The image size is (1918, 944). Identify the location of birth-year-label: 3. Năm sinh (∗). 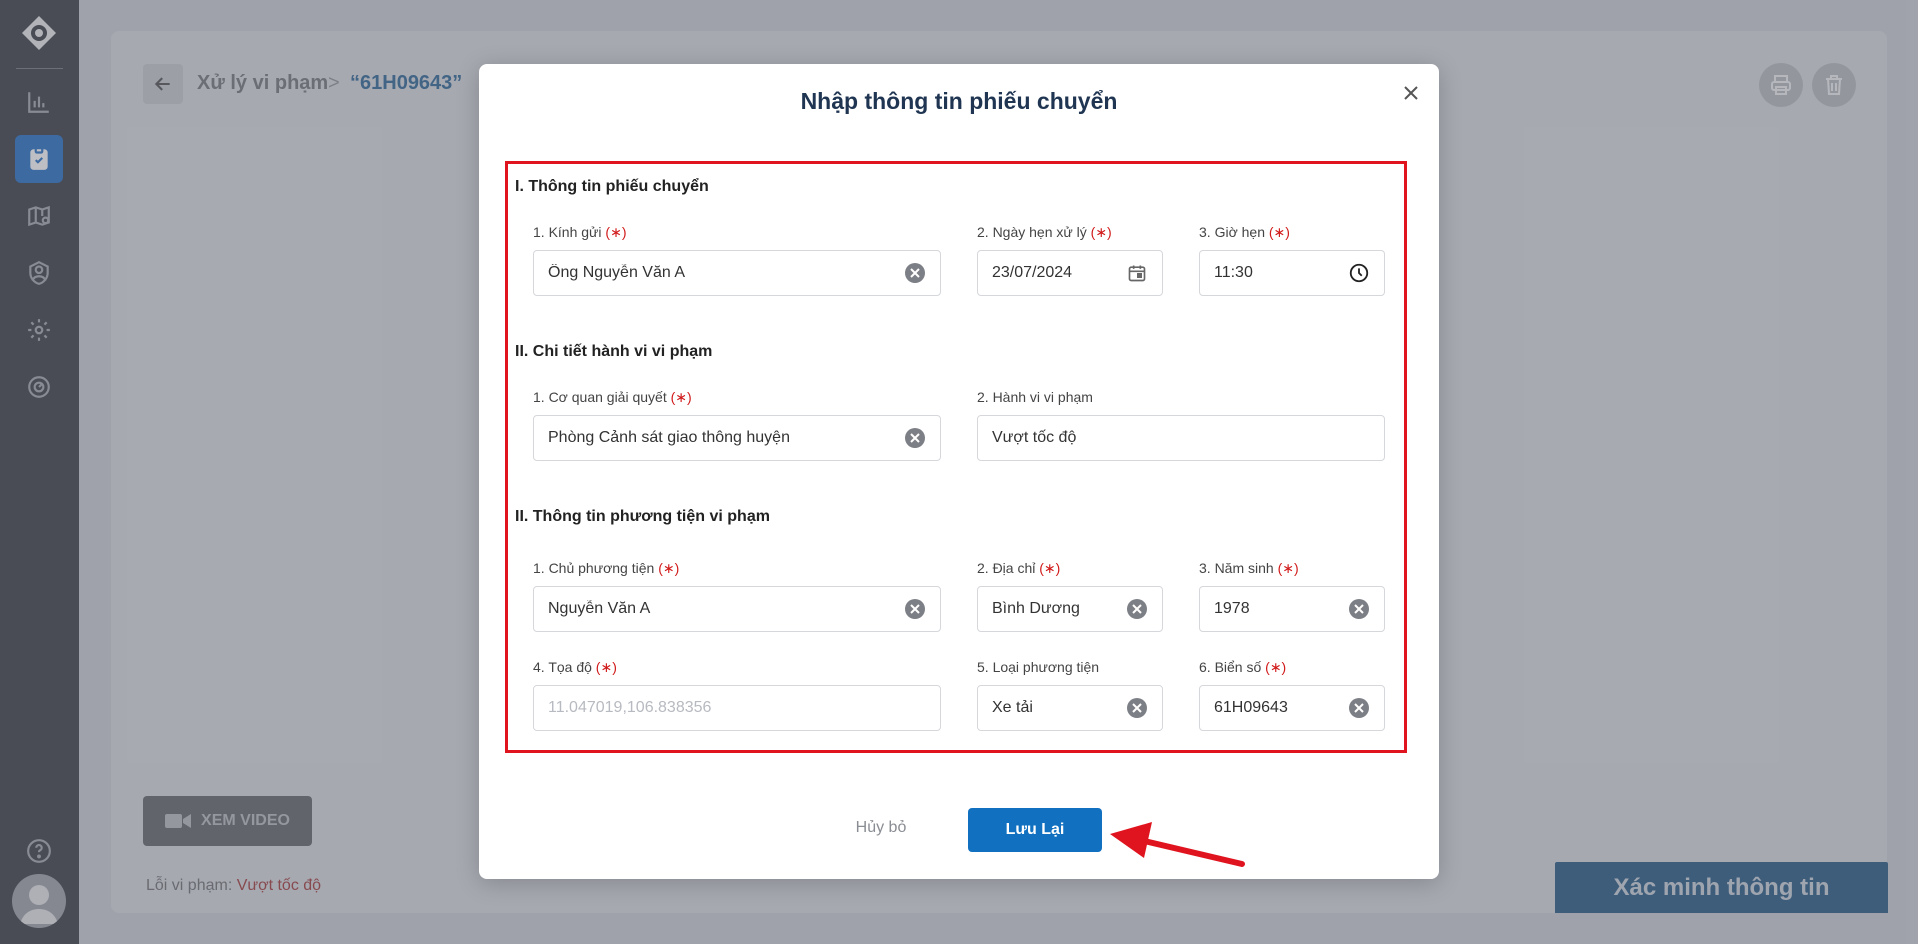
(1249, 568).